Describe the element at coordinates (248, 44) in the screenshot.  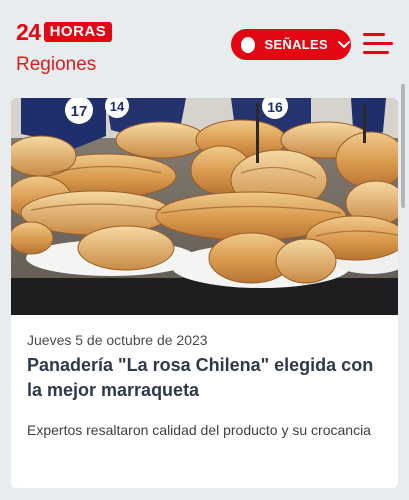
I see `live-dot-icon` at that location.